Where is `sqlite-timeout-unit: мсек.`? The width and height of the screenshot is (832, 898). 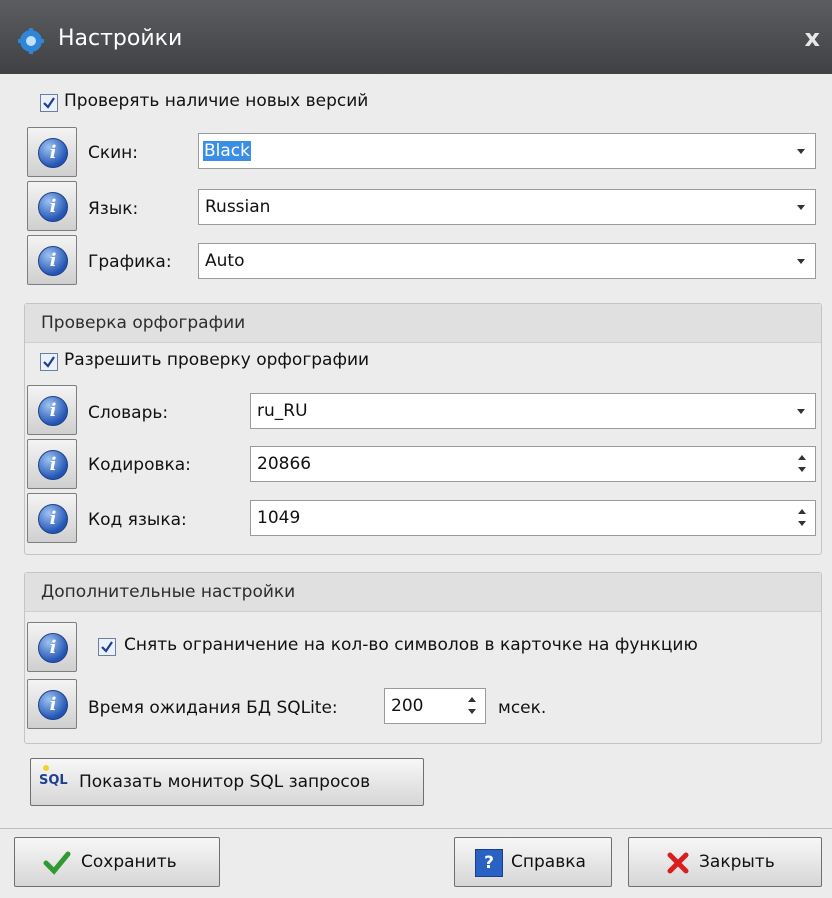 sqlite-timeout-unit: мсек. is located at coordinates (522, 708).